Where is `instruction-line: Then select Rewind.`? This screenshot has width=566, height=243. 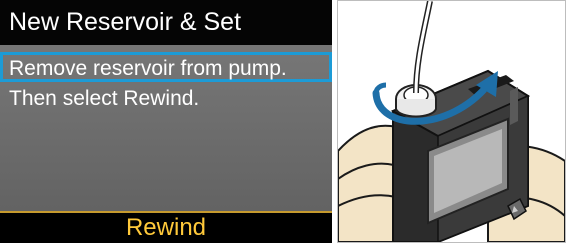
instruction-line: Then select Rewind. is located at coordinates (166, 100).